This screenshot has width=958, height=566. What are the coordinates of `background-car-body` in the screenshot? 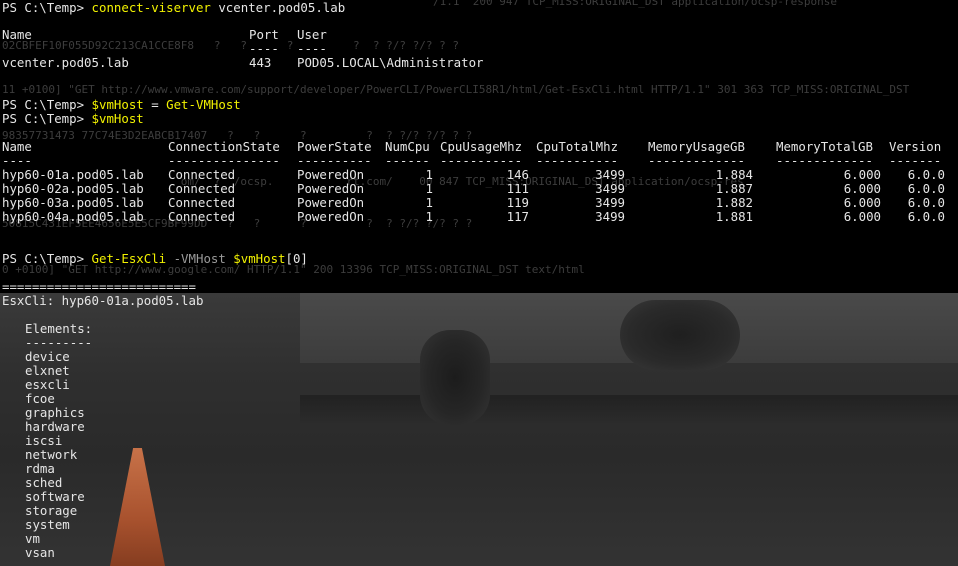 It's located at (629, 328).